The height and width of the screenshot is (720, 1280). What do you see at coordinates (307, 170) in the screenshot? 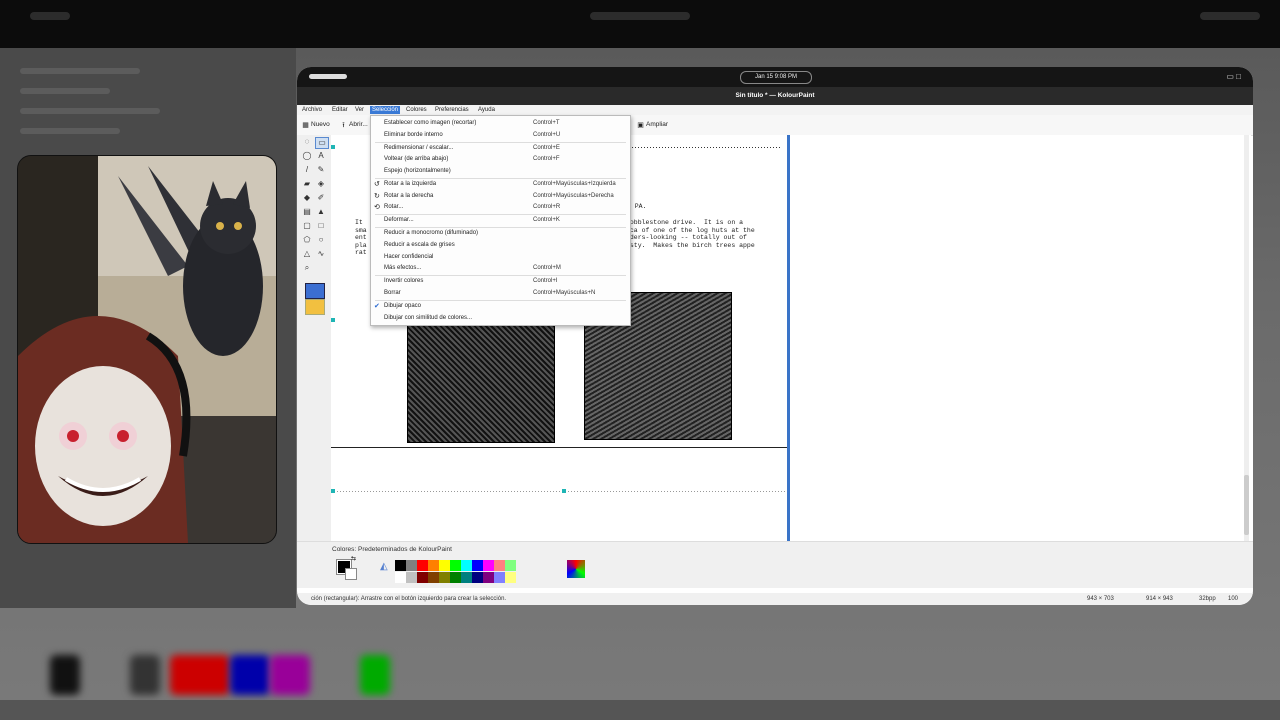
I see `line-tool-icon: /` at bounding box center [307, 170].